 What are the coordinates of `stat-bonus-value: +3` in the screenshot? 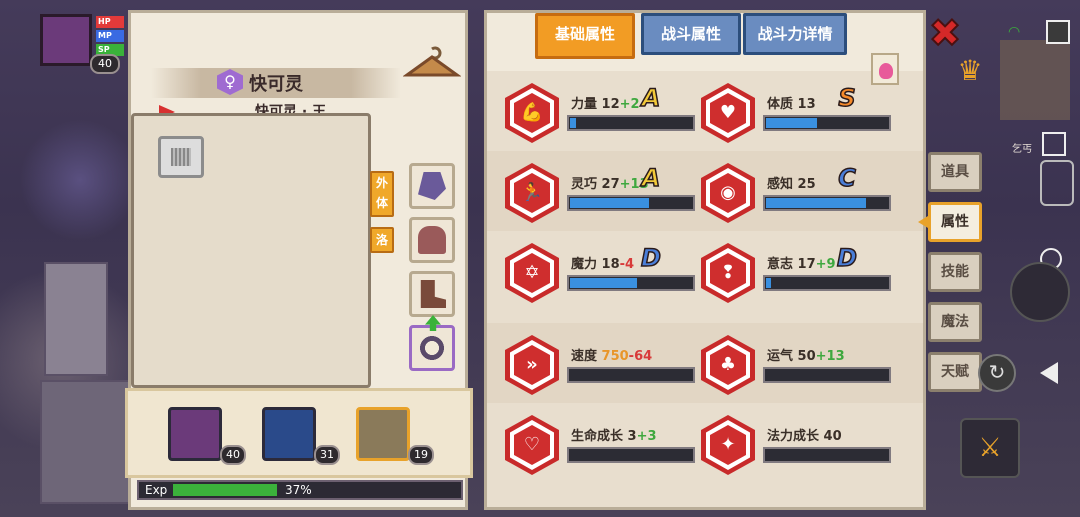 It's located at (646, 436).